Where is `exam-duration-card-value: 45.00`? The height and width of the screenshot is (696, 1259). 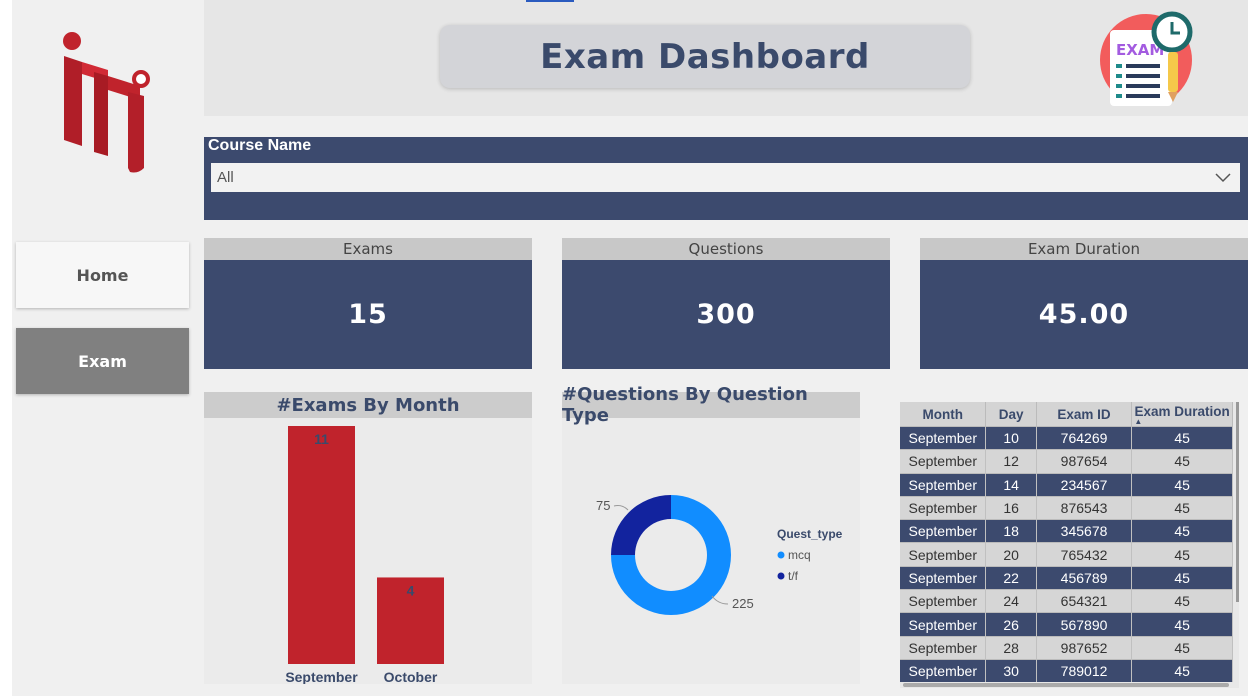
exam-duration-card-value: 45.00 is located at coordinates (1084, 314).